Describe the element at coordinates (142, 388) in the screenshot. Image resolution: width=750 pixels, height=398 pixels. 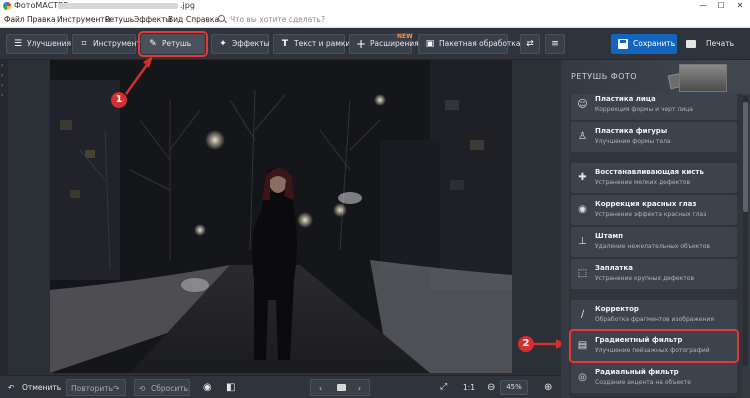
I see `reset-icon: ⟲` at that location.